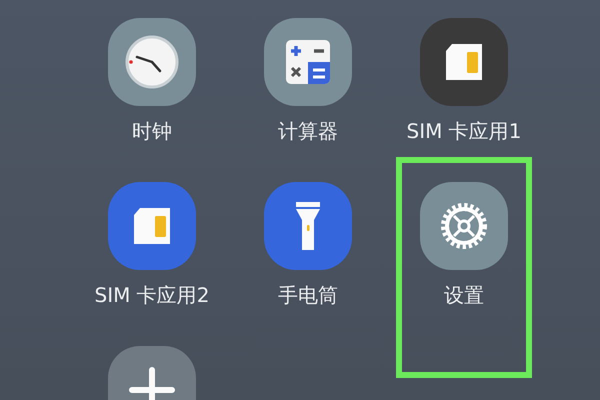  Describe the element at coordinates (152, 131) in the screenshot. I see `app-label: 时钟` at that location.